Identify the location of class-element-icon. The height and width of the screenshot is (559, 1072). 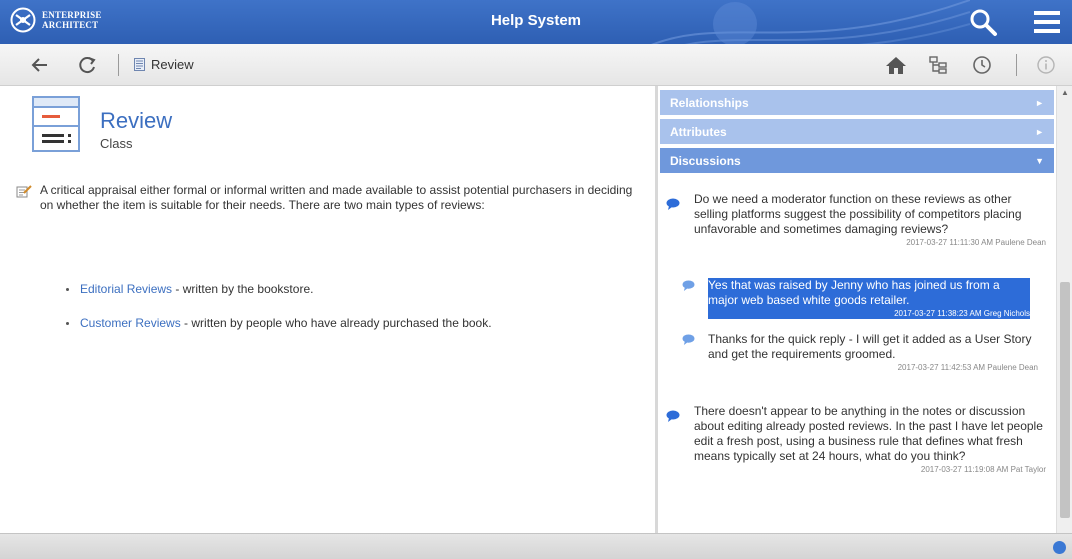
(56, 124).